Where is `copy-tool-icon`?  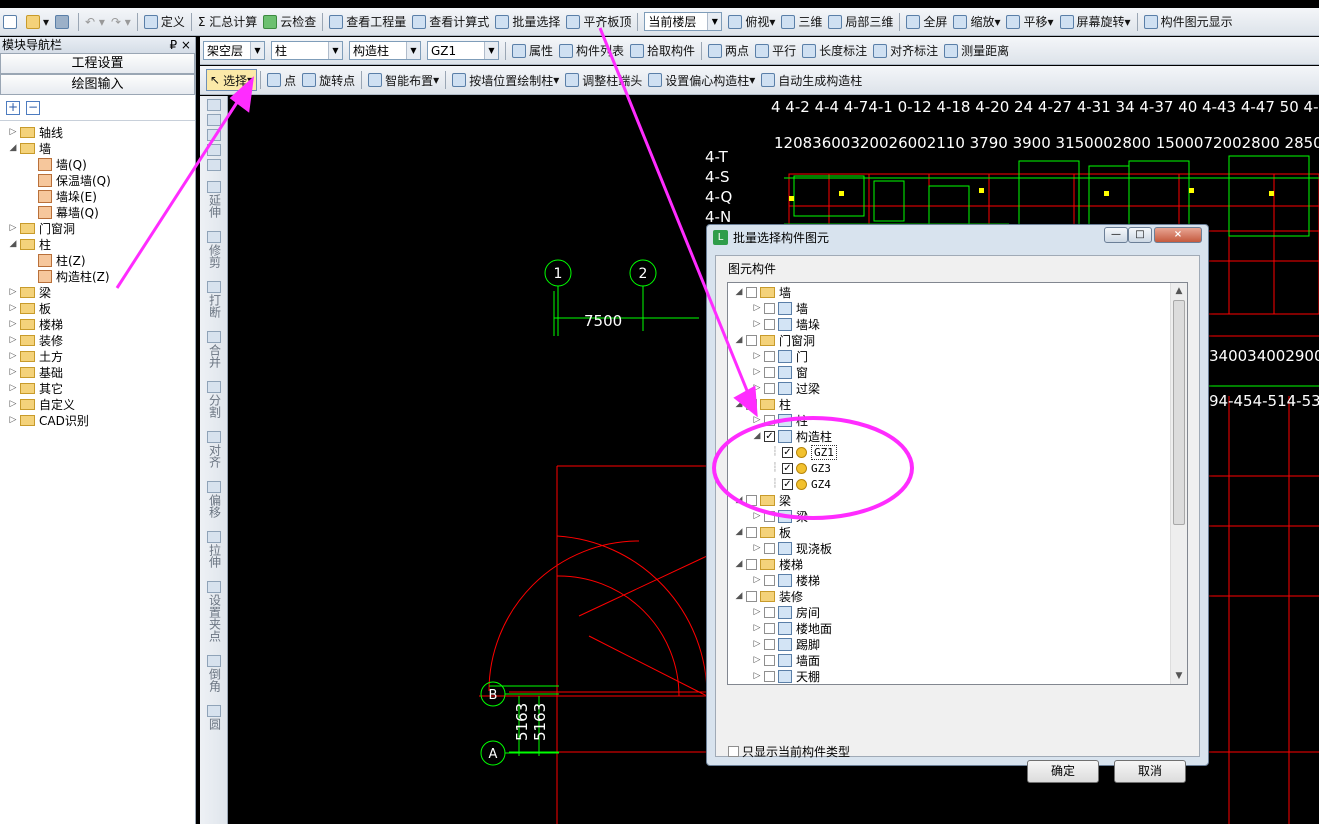
copy-tool-icon is located at coordinates (214, 120).